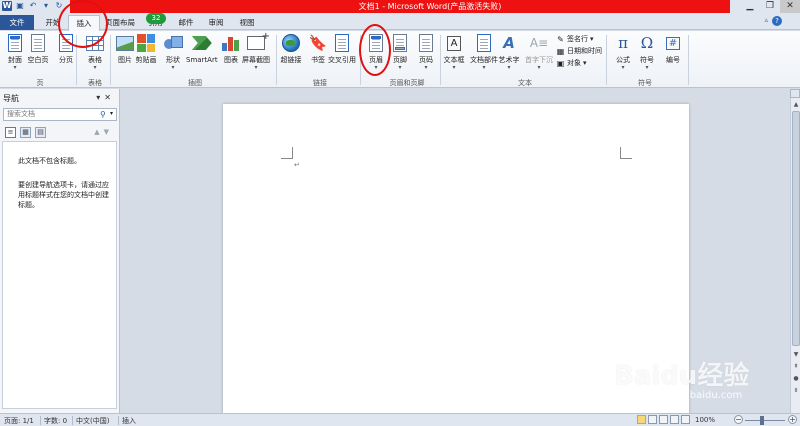  Describe the element at coordinates (645, 83) in the screenshot. I see `group-label-symbols: 符号` at that location.